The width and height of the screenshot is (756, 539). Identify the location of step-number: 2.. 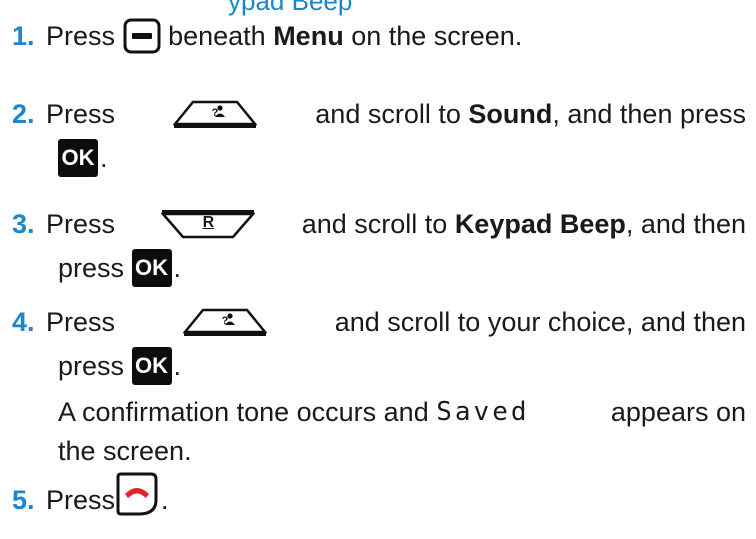
(23, 114).